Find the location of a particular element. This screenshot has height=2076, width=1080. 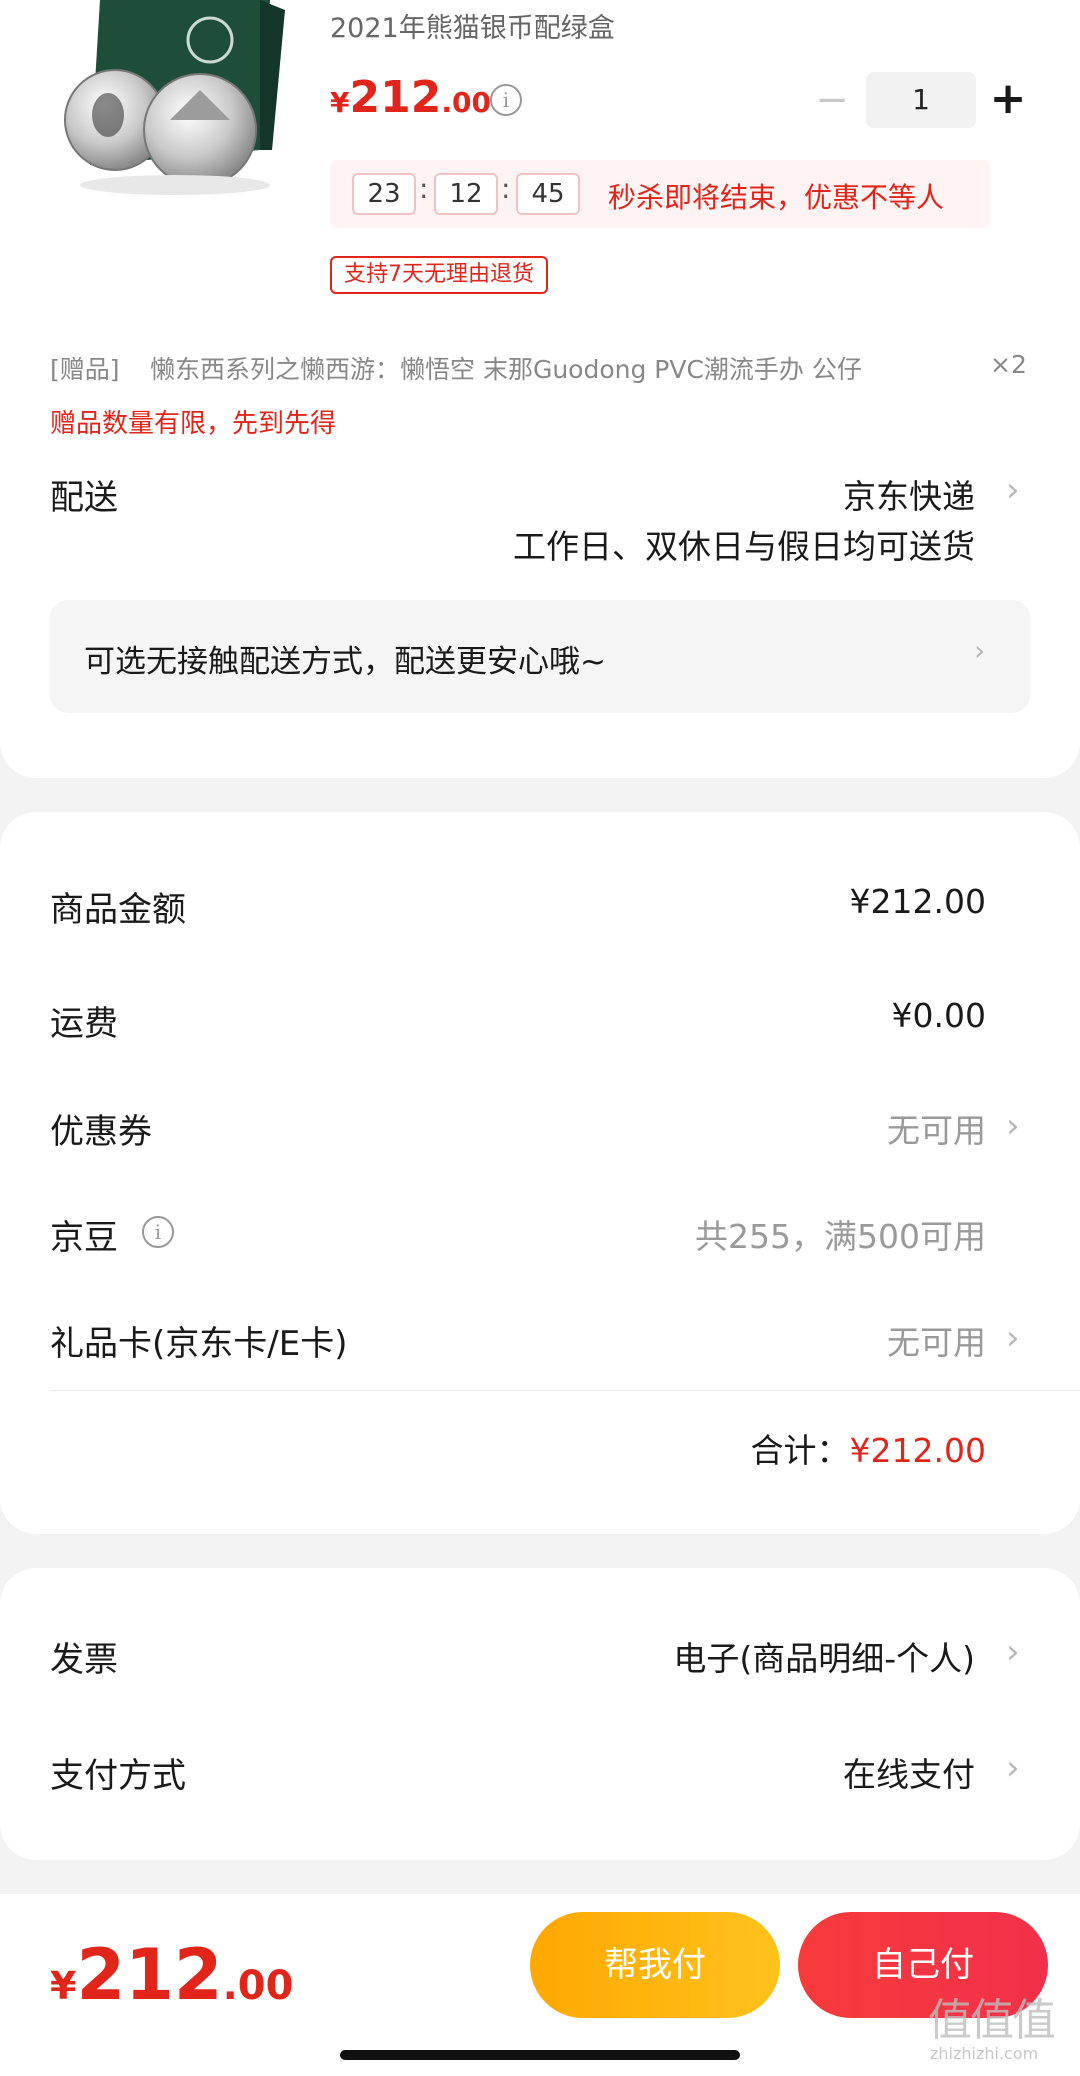

quantity-stepper: − 1 + is located at coordinates (920, 100).